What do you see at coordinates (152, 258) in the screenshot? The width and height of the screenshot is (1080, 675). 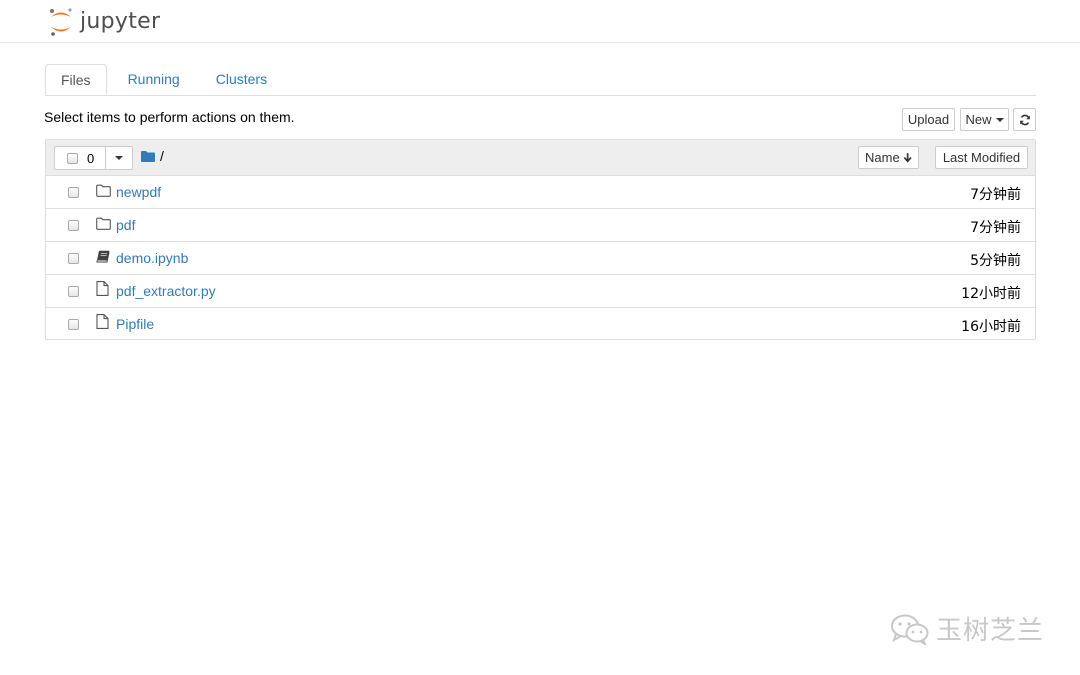 I see `item-name-link: demo.ipynb` at bounding box center [152, 258].